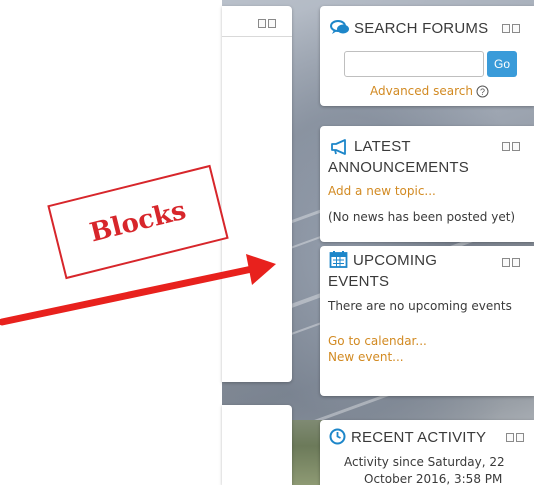 The height and width of the screenshot is (485, 534). Describe the element at coordinates (419, 437) in the screenshot. I see `block-title: RECENT ACTIVITY` at that location.